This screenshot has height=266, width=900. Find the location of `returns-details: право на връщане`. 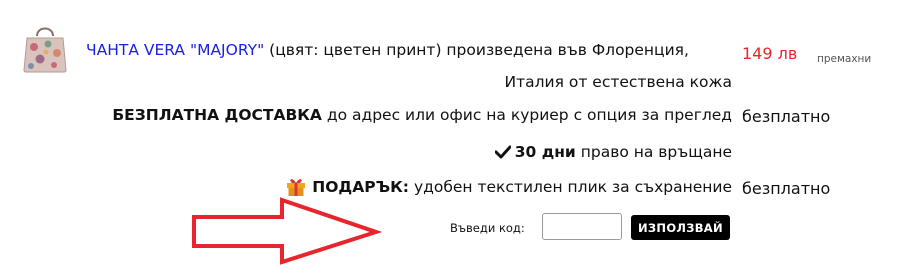

returns-details: право на връщане is located at coordinates (653, 152).